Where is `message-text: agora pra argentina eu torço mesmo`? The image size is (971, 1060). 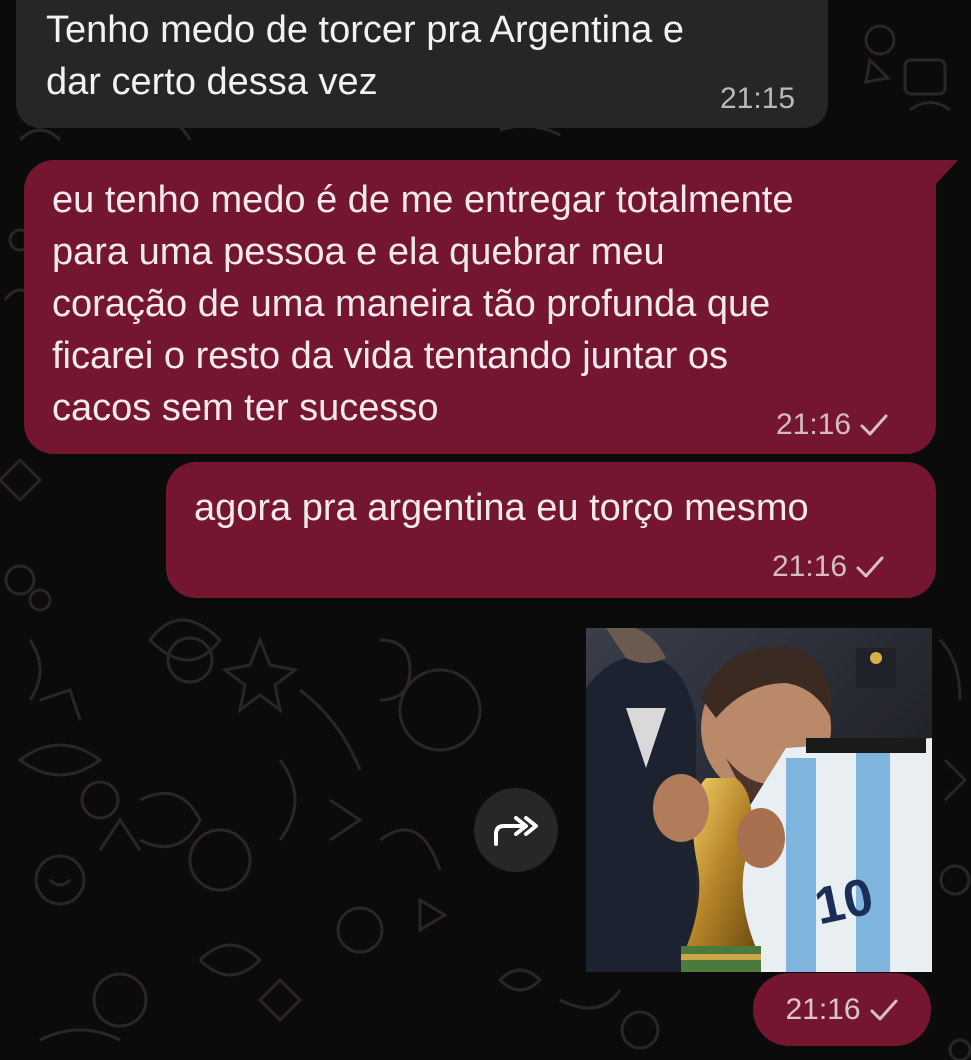
message-text: agora pra argentina eu torço mesmo is located at coordinates (501, 508).